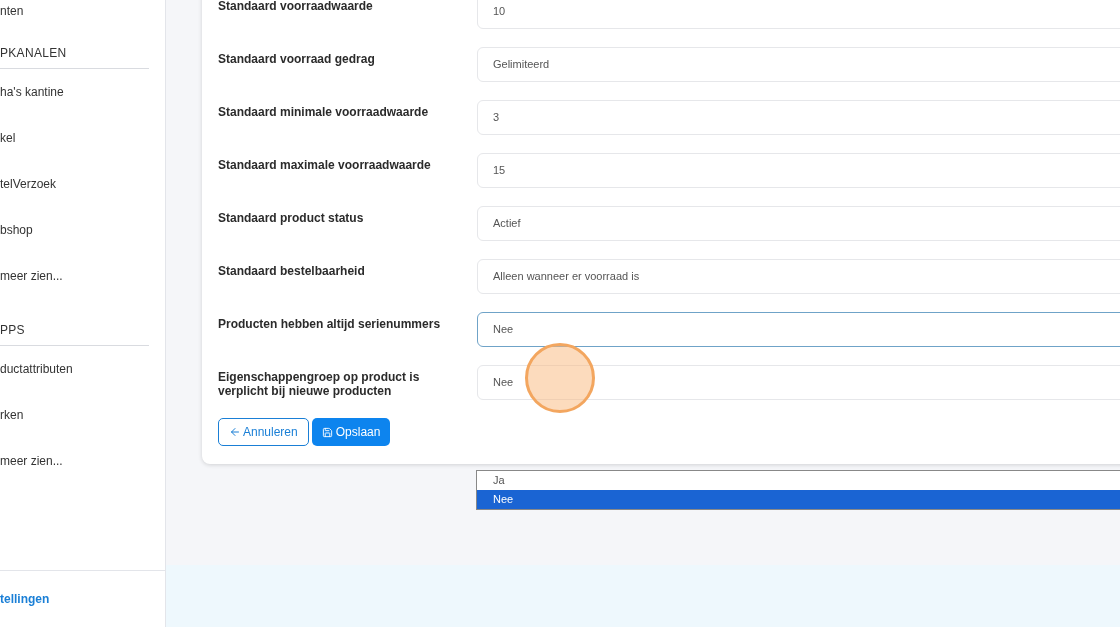 Image resolution: width=1120 pixels, height=627 pixels. I want to click on sidebar-item: ductattributen, so click(82, 369).